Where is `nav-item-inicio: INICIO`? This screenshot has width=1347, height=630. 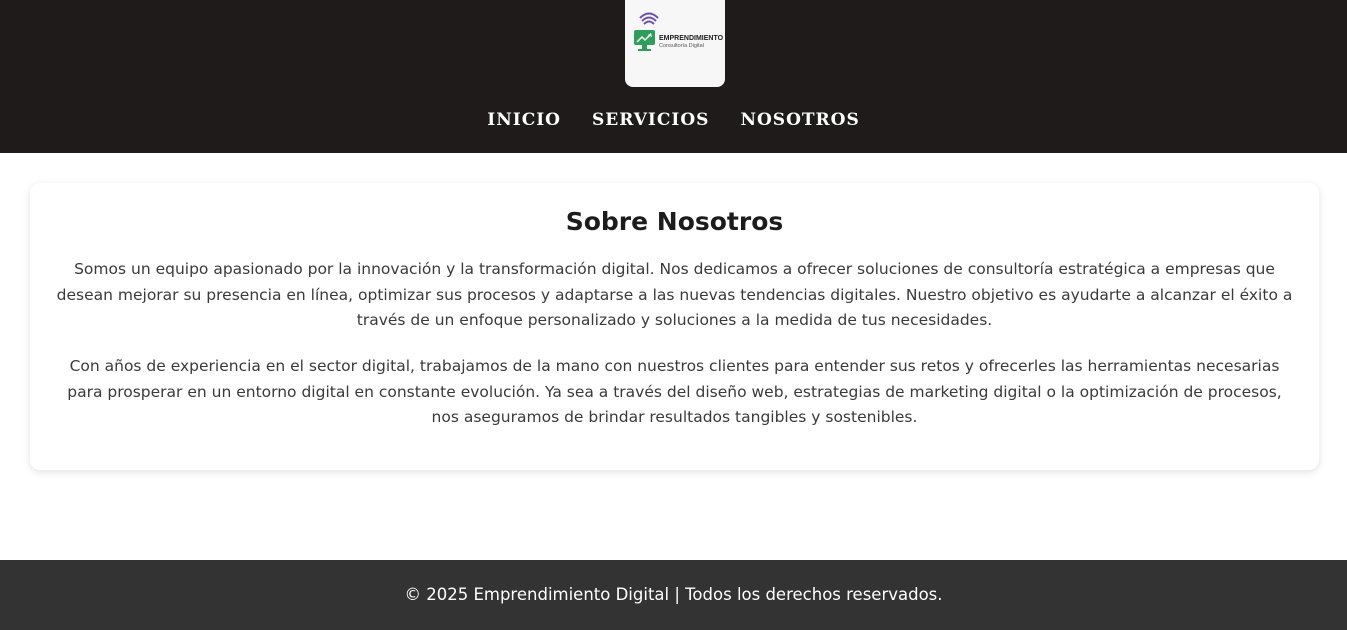
nav-item-inicio: INICIO is located at coordinates (524, 120).